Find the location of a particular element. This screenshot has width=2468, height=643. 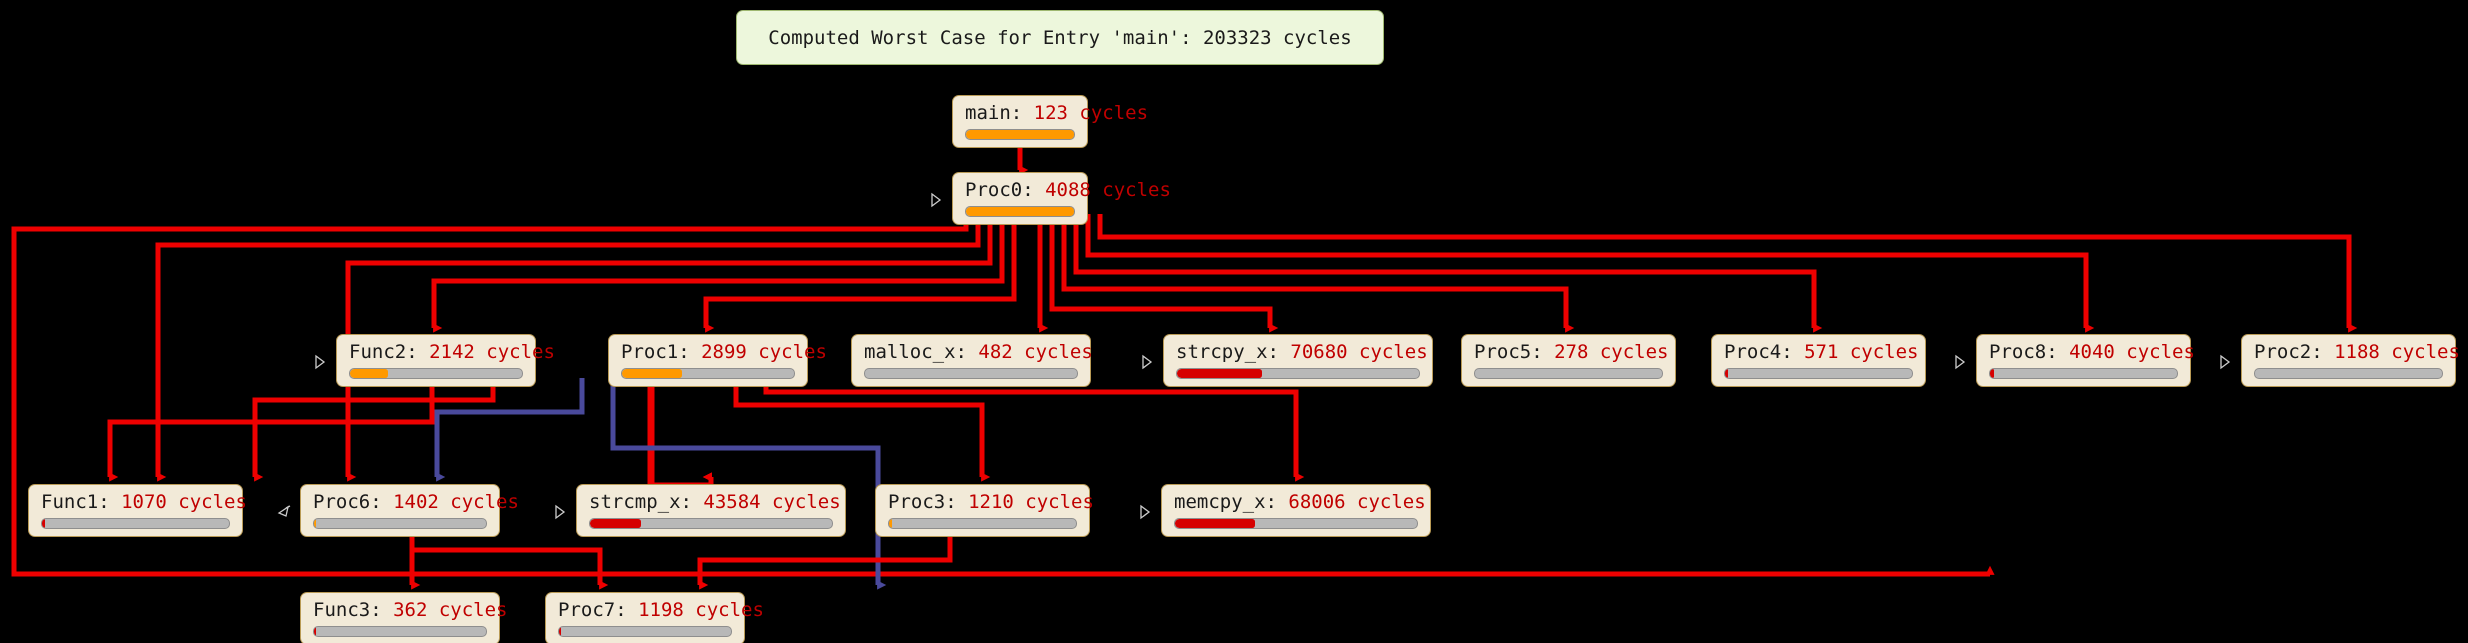

edge-func2-to-func1 is located at coordinates (271, 430).